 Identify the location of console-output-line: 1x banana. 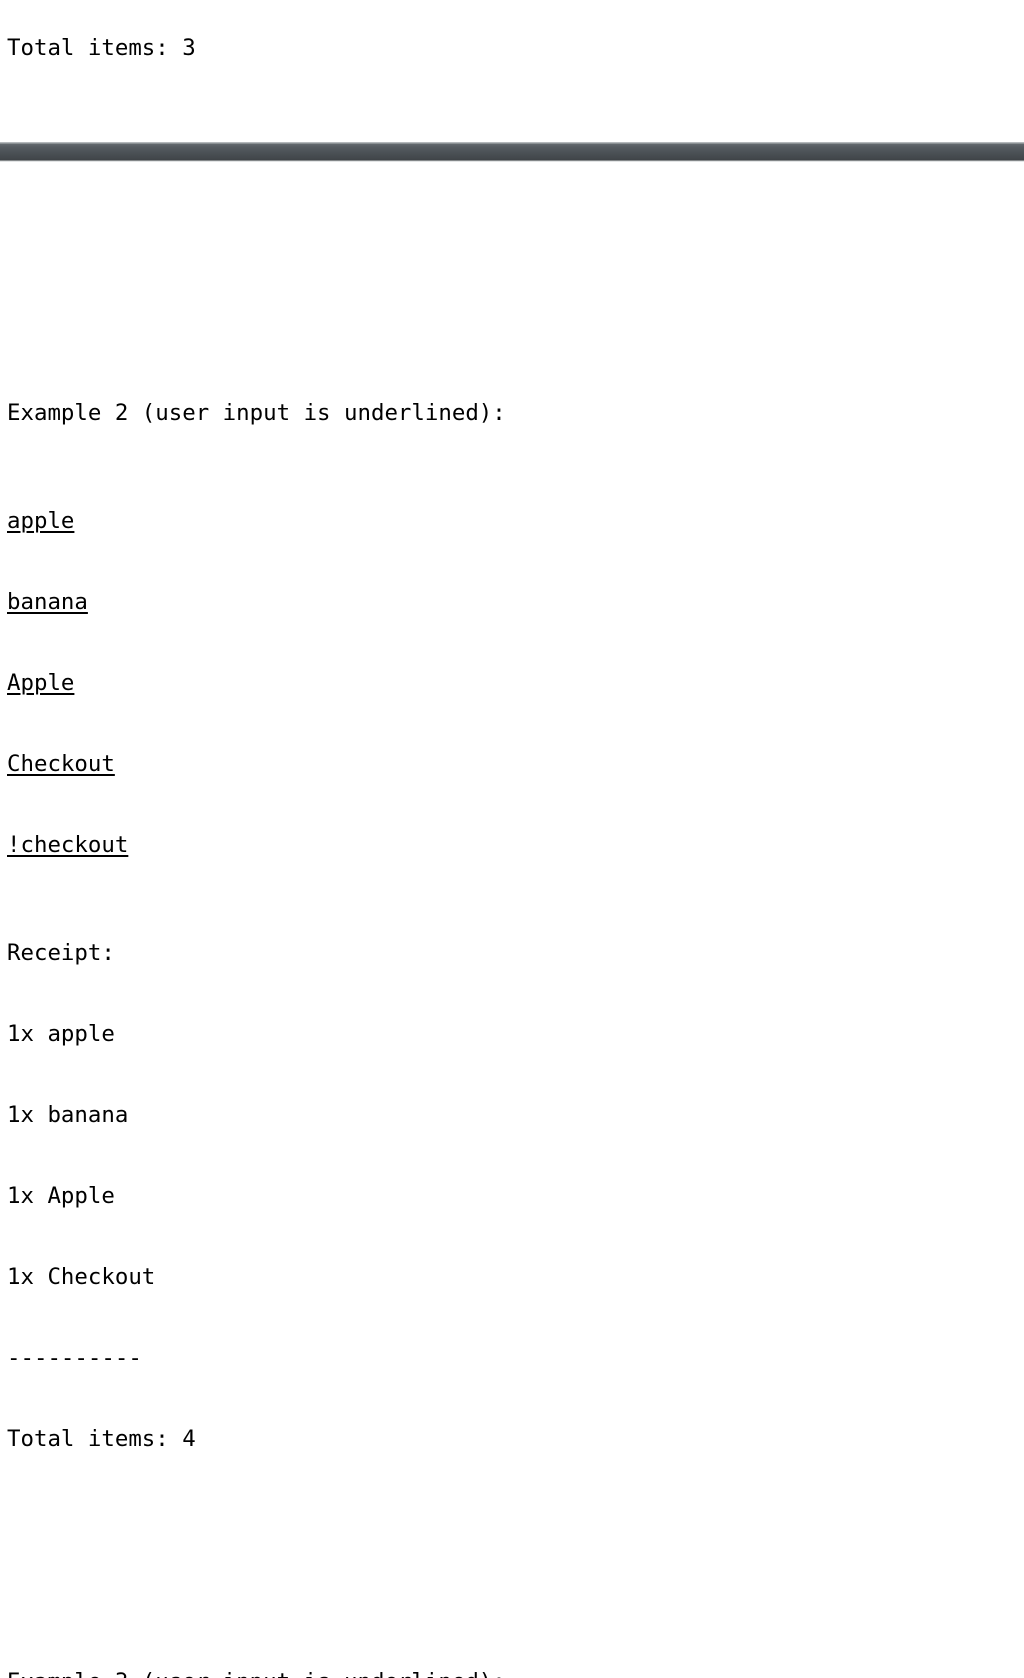
(68, 1115).